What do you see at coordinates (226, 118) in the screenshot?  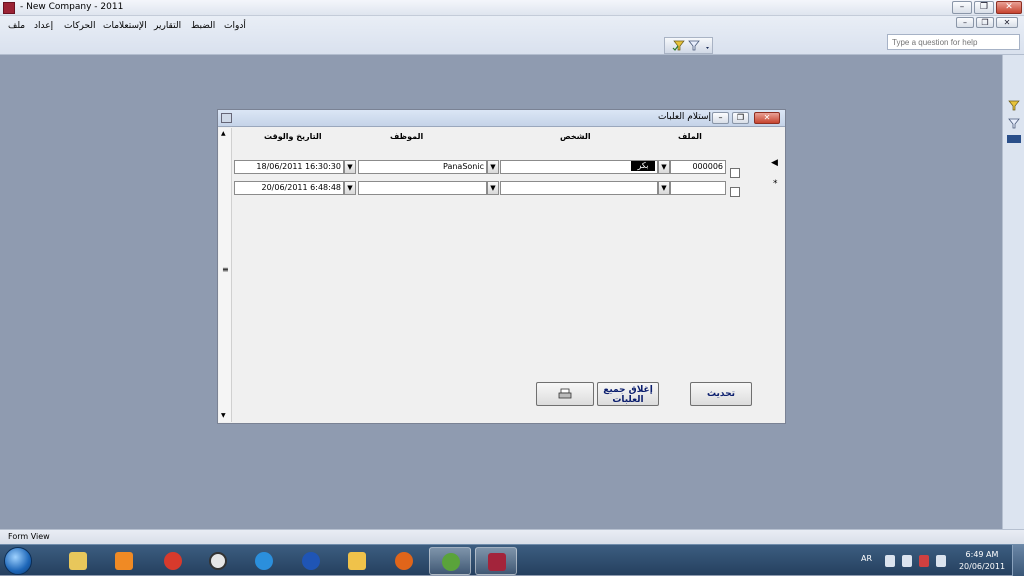 I see `form-icon` at bounding box center [226, 118].